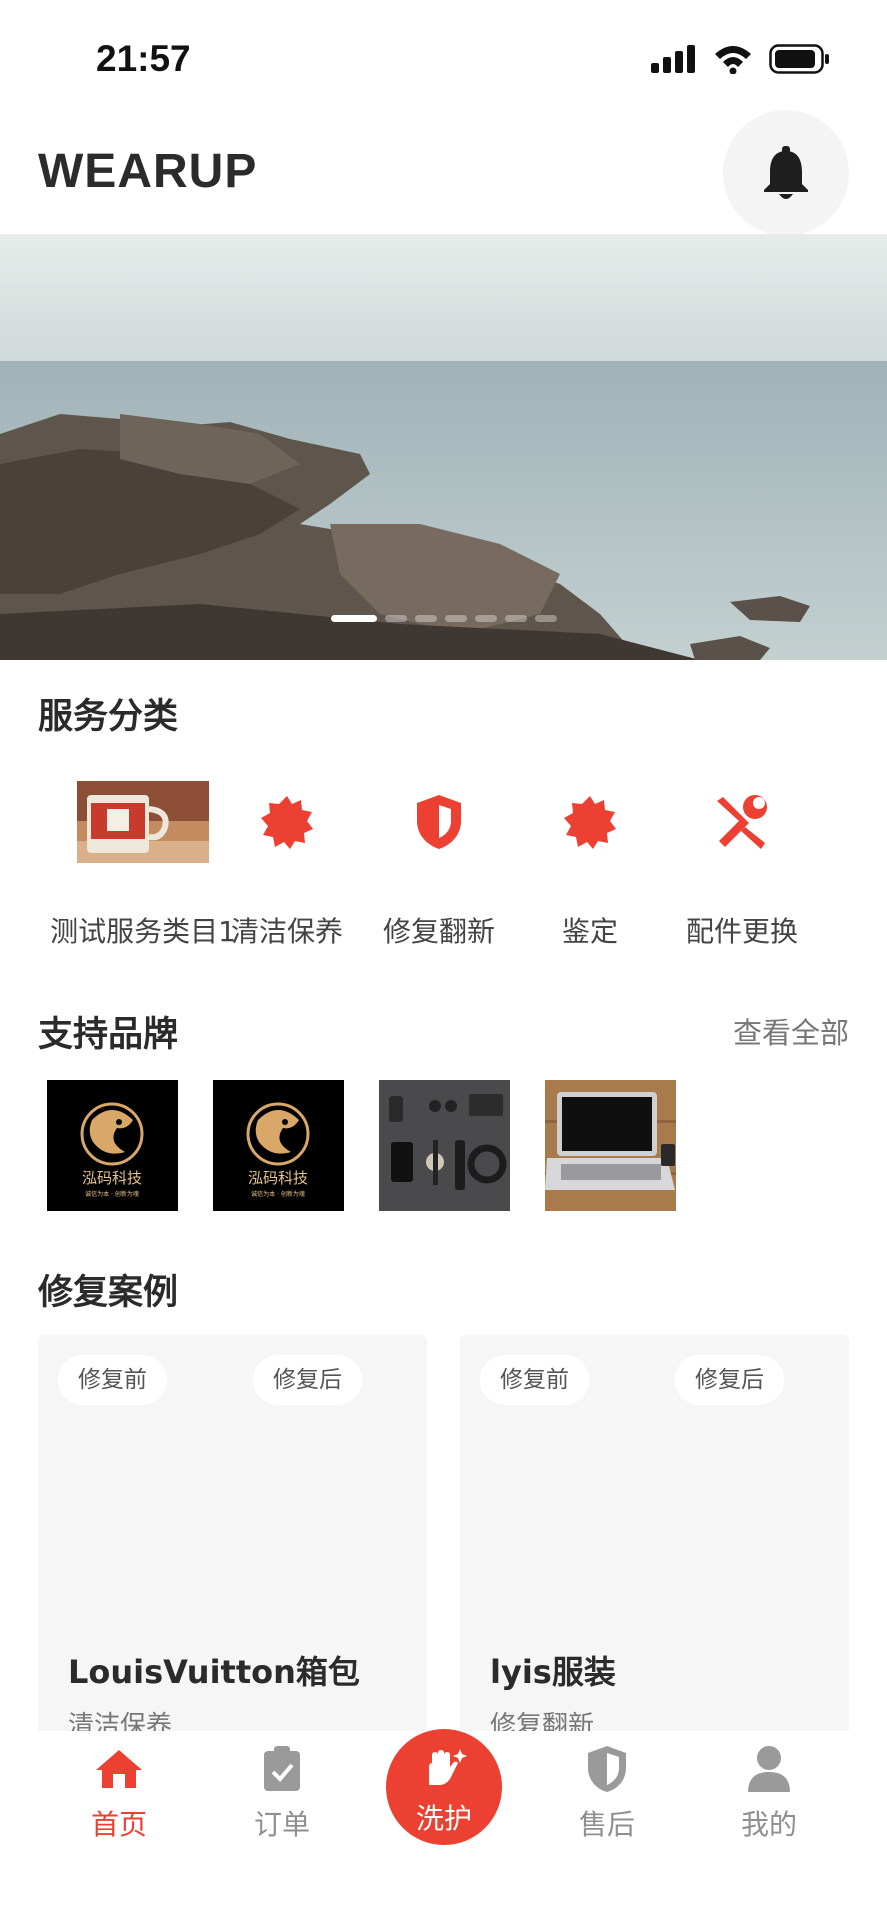 This screenshot has height=1919, width=887. Describe the element at coordinates (143, 58) in the screenshot. I see `status-time: 21:57` at that location.